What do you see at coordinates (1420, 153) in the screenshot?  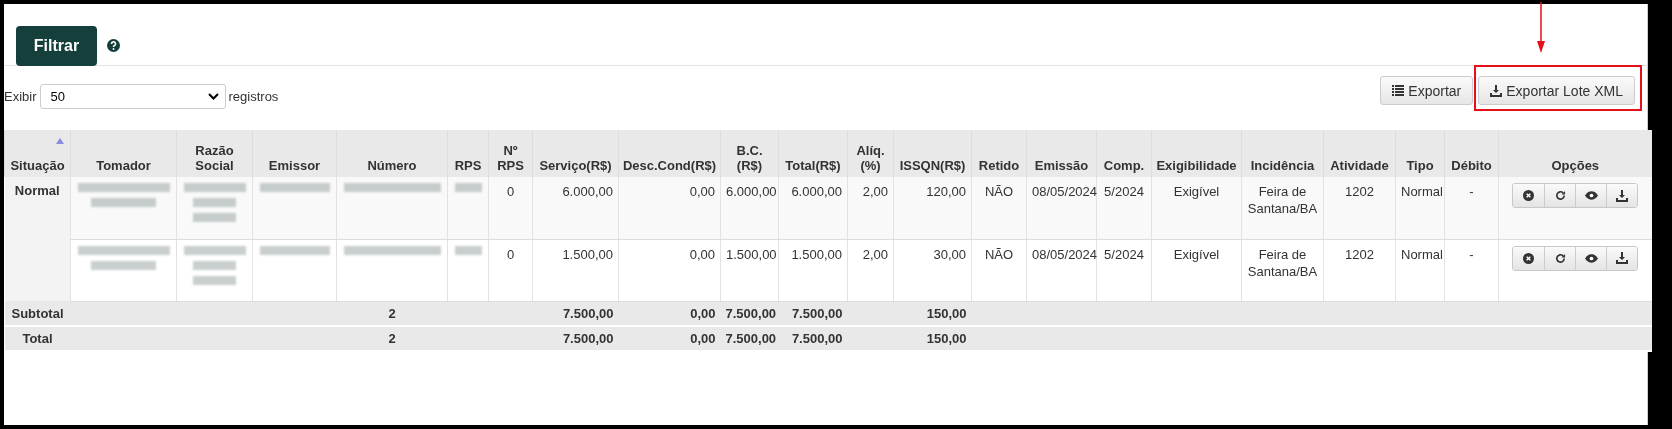 I see `column-header: Tipo` at bounding box center [1420, 153].